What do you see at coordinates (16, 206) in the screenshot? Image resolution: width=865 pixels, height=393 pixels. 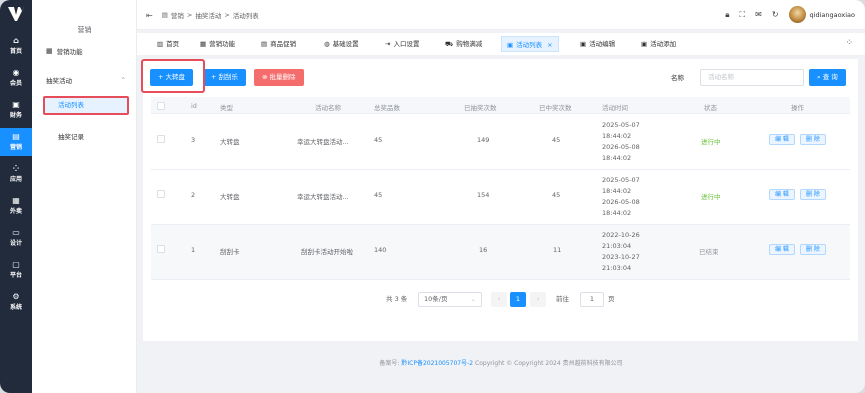 I see `rail-item: ▦ 外卖` at bounding box center [16, 206].